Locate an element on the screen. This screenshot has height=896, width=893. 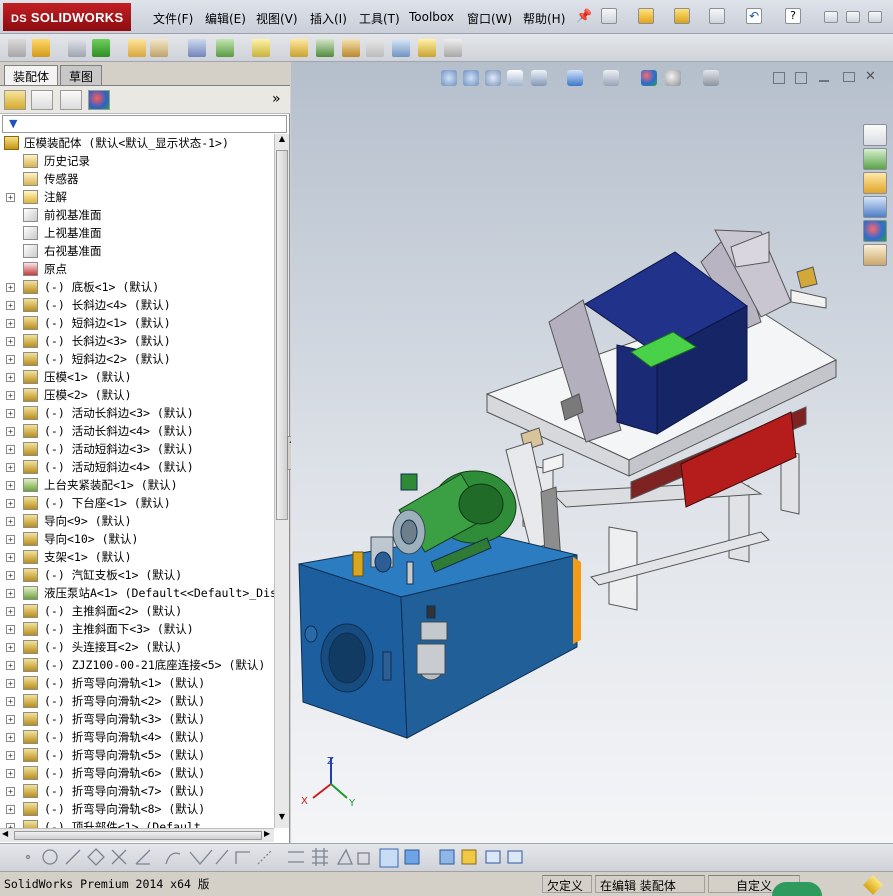
appearances-icon is located at coordinates (875, 231).